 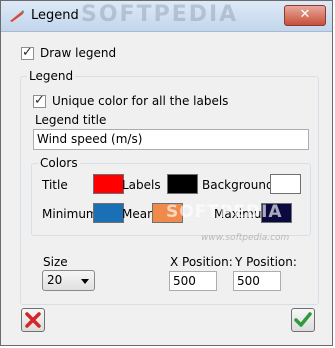 What do you see at coordinates (17, 16) in the screenshot?
I see `pen-icon` at bounding box center [17, 16].